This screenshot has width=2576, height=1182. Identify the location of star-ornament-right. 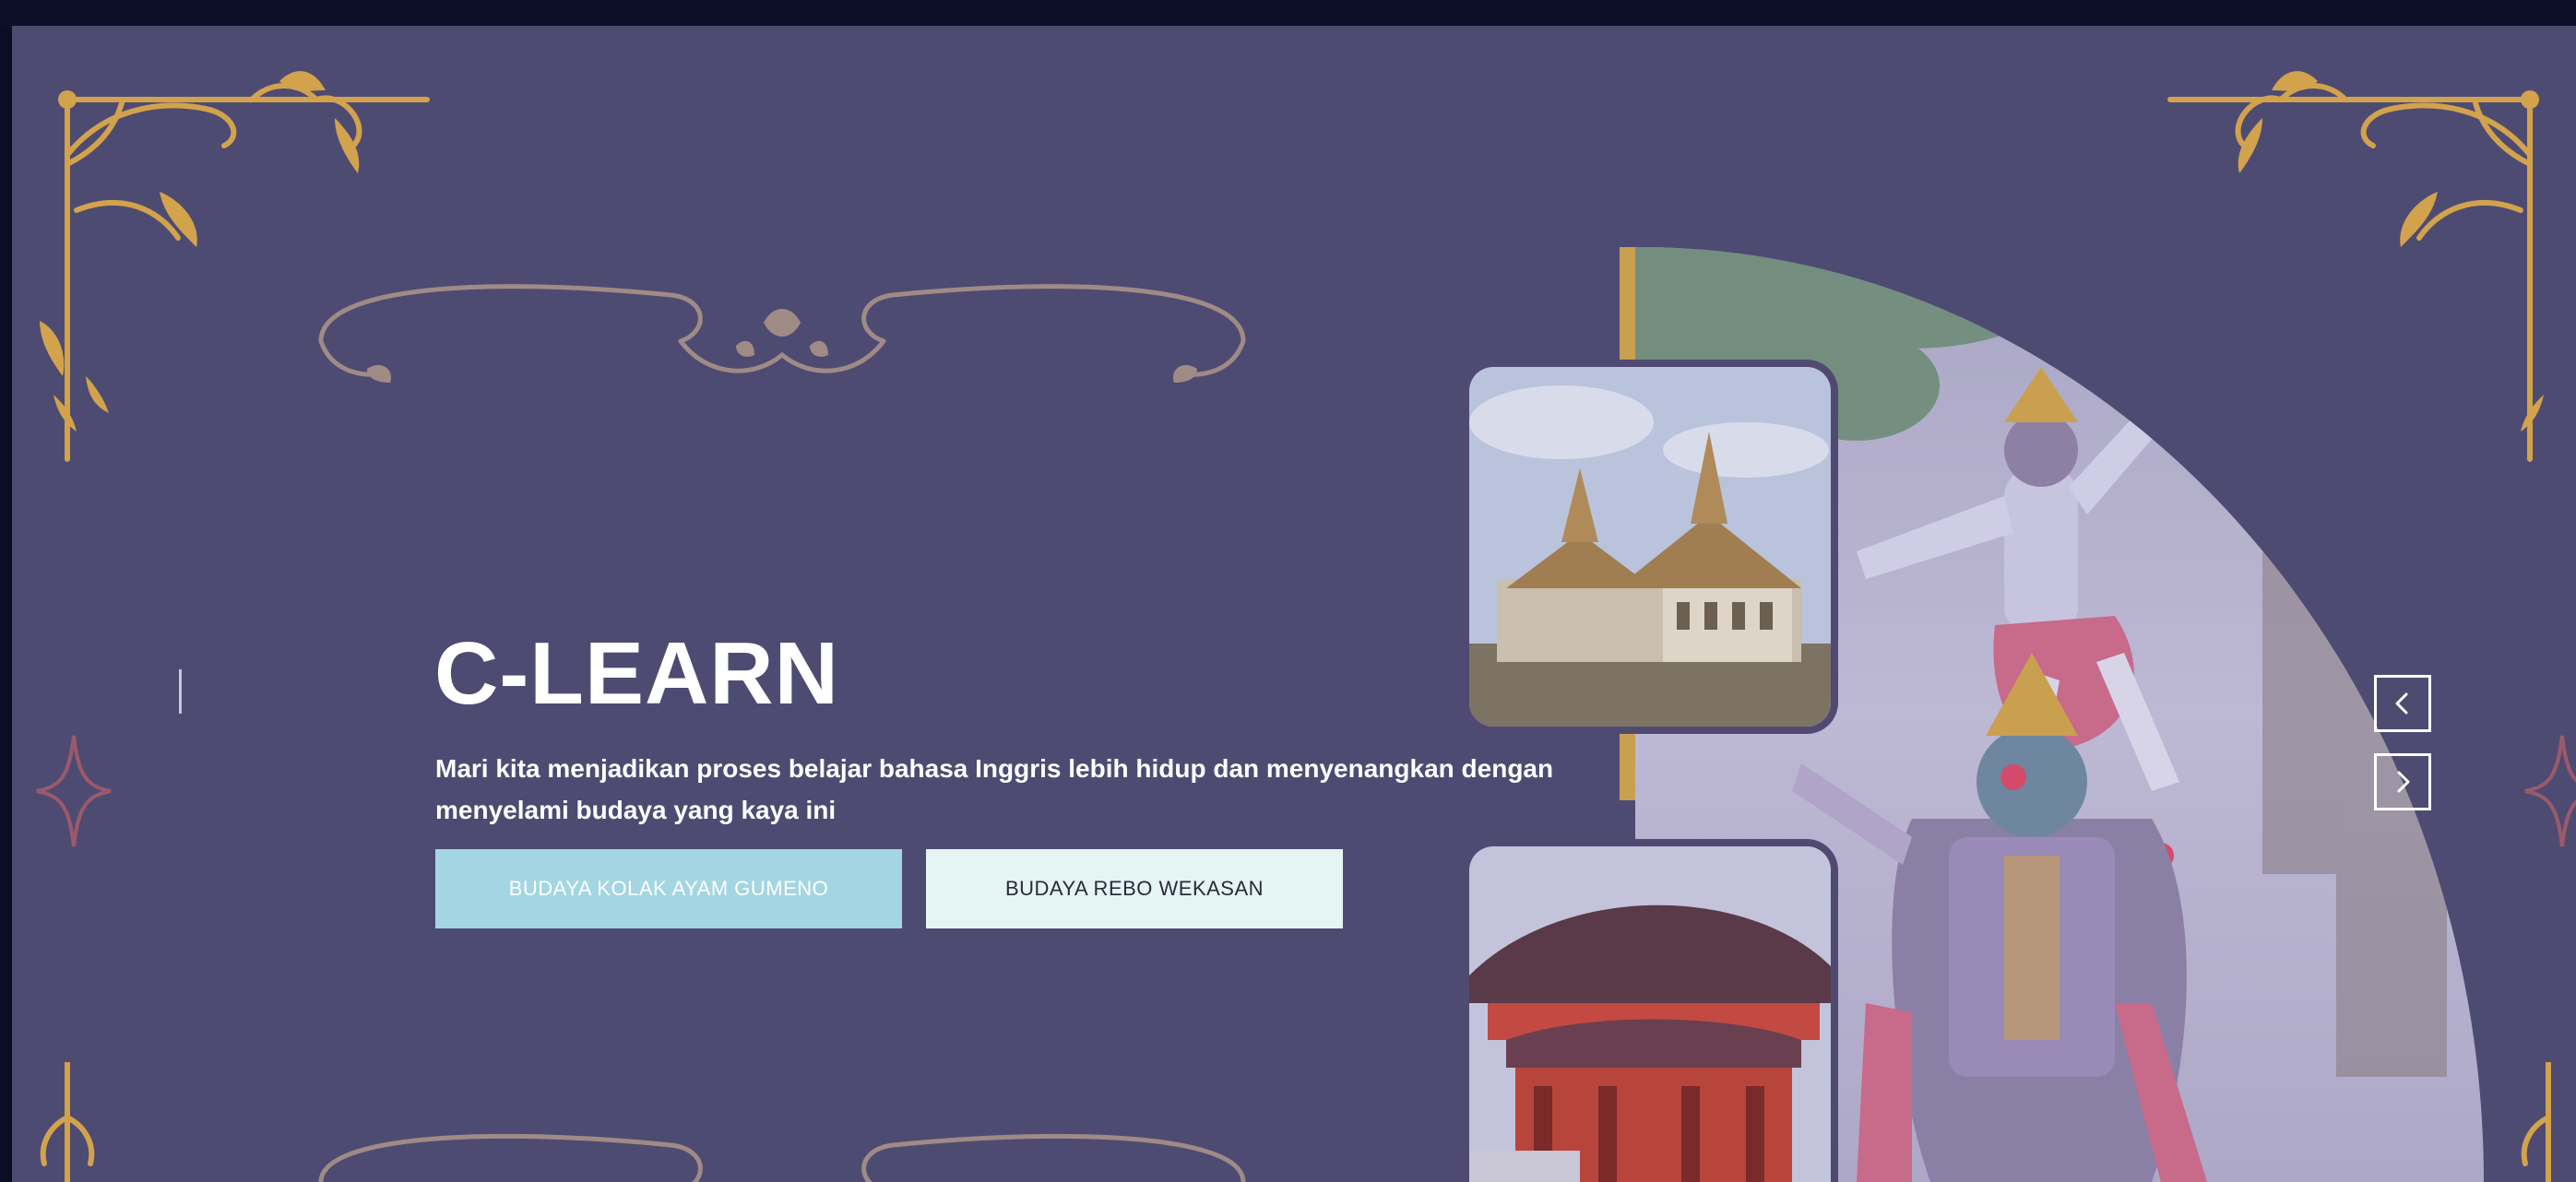
(2550, 791).